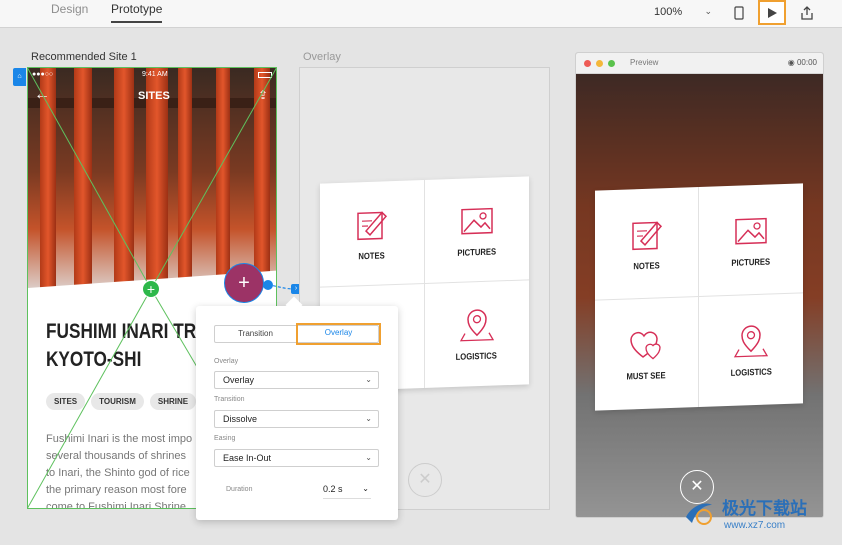  Describe the element at coordinates (268, 285) in the screenshot. I see `link-handle` at that location.